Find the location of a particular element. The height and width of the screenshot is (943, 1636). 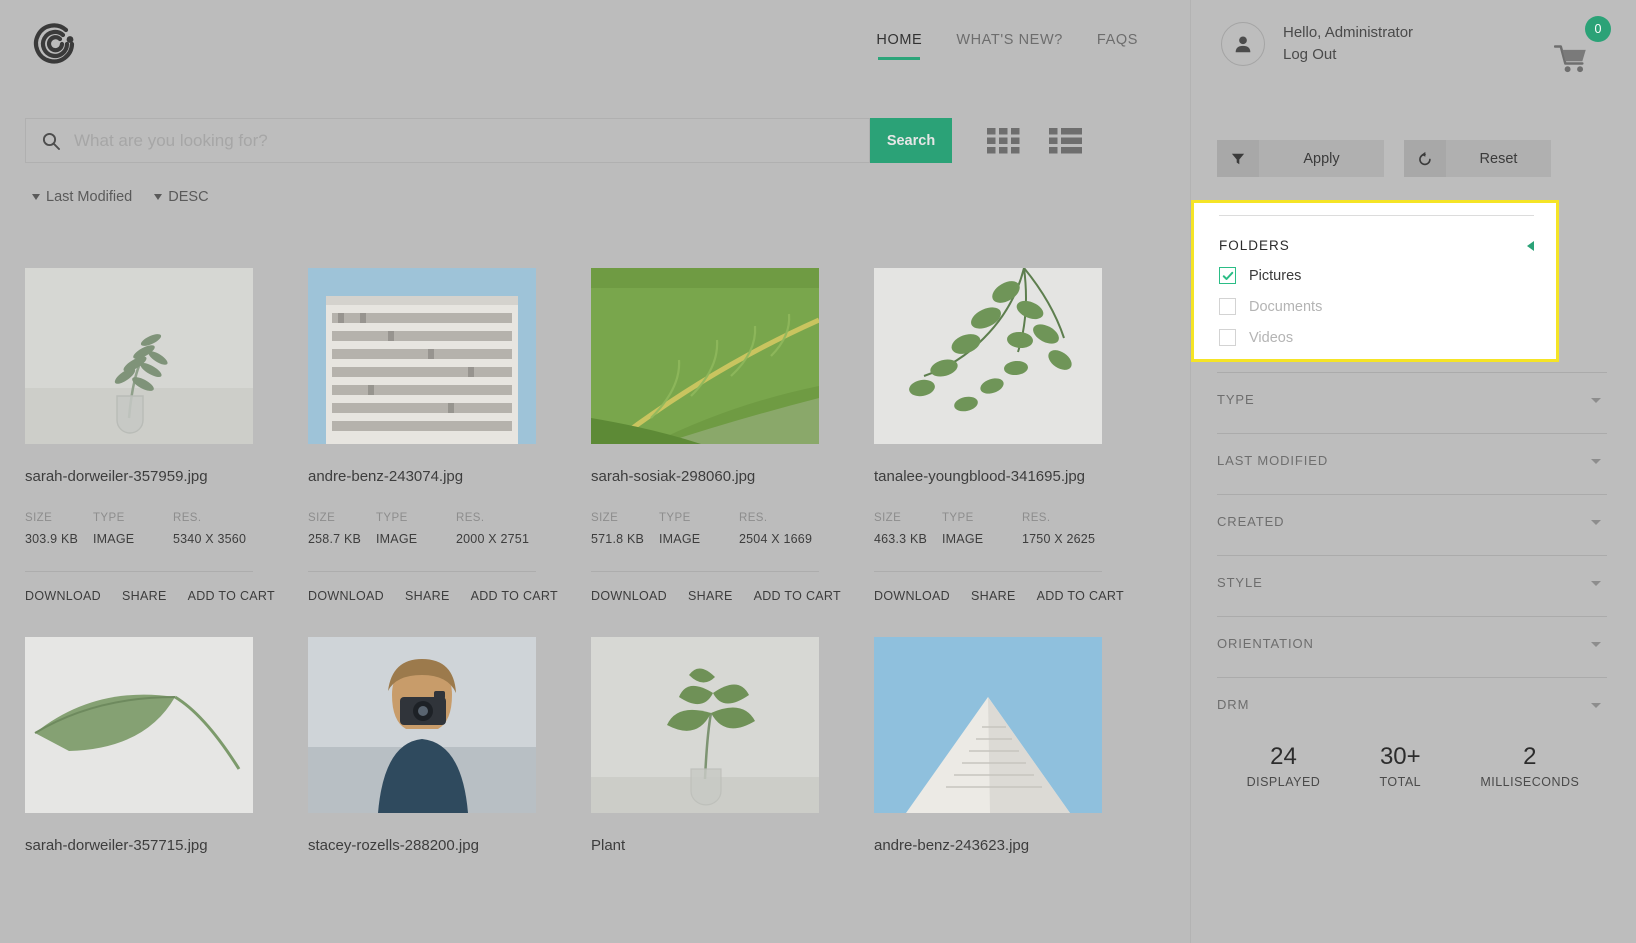

filter-section-label: STYLE is located at coordinates (1240, 582).